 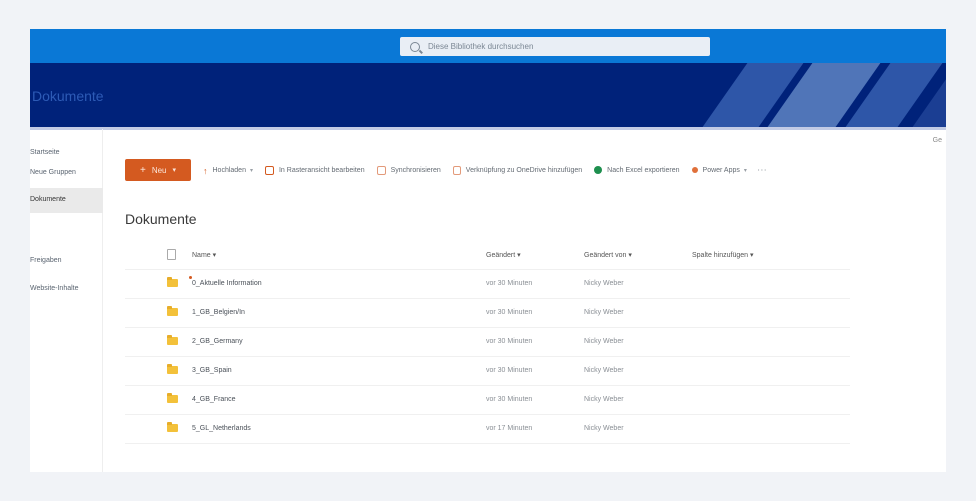 What do you see at coordinates (762, 170) in the screenshot?
I see `more-options-icon: ⋯` at bounding box center [762, 170].